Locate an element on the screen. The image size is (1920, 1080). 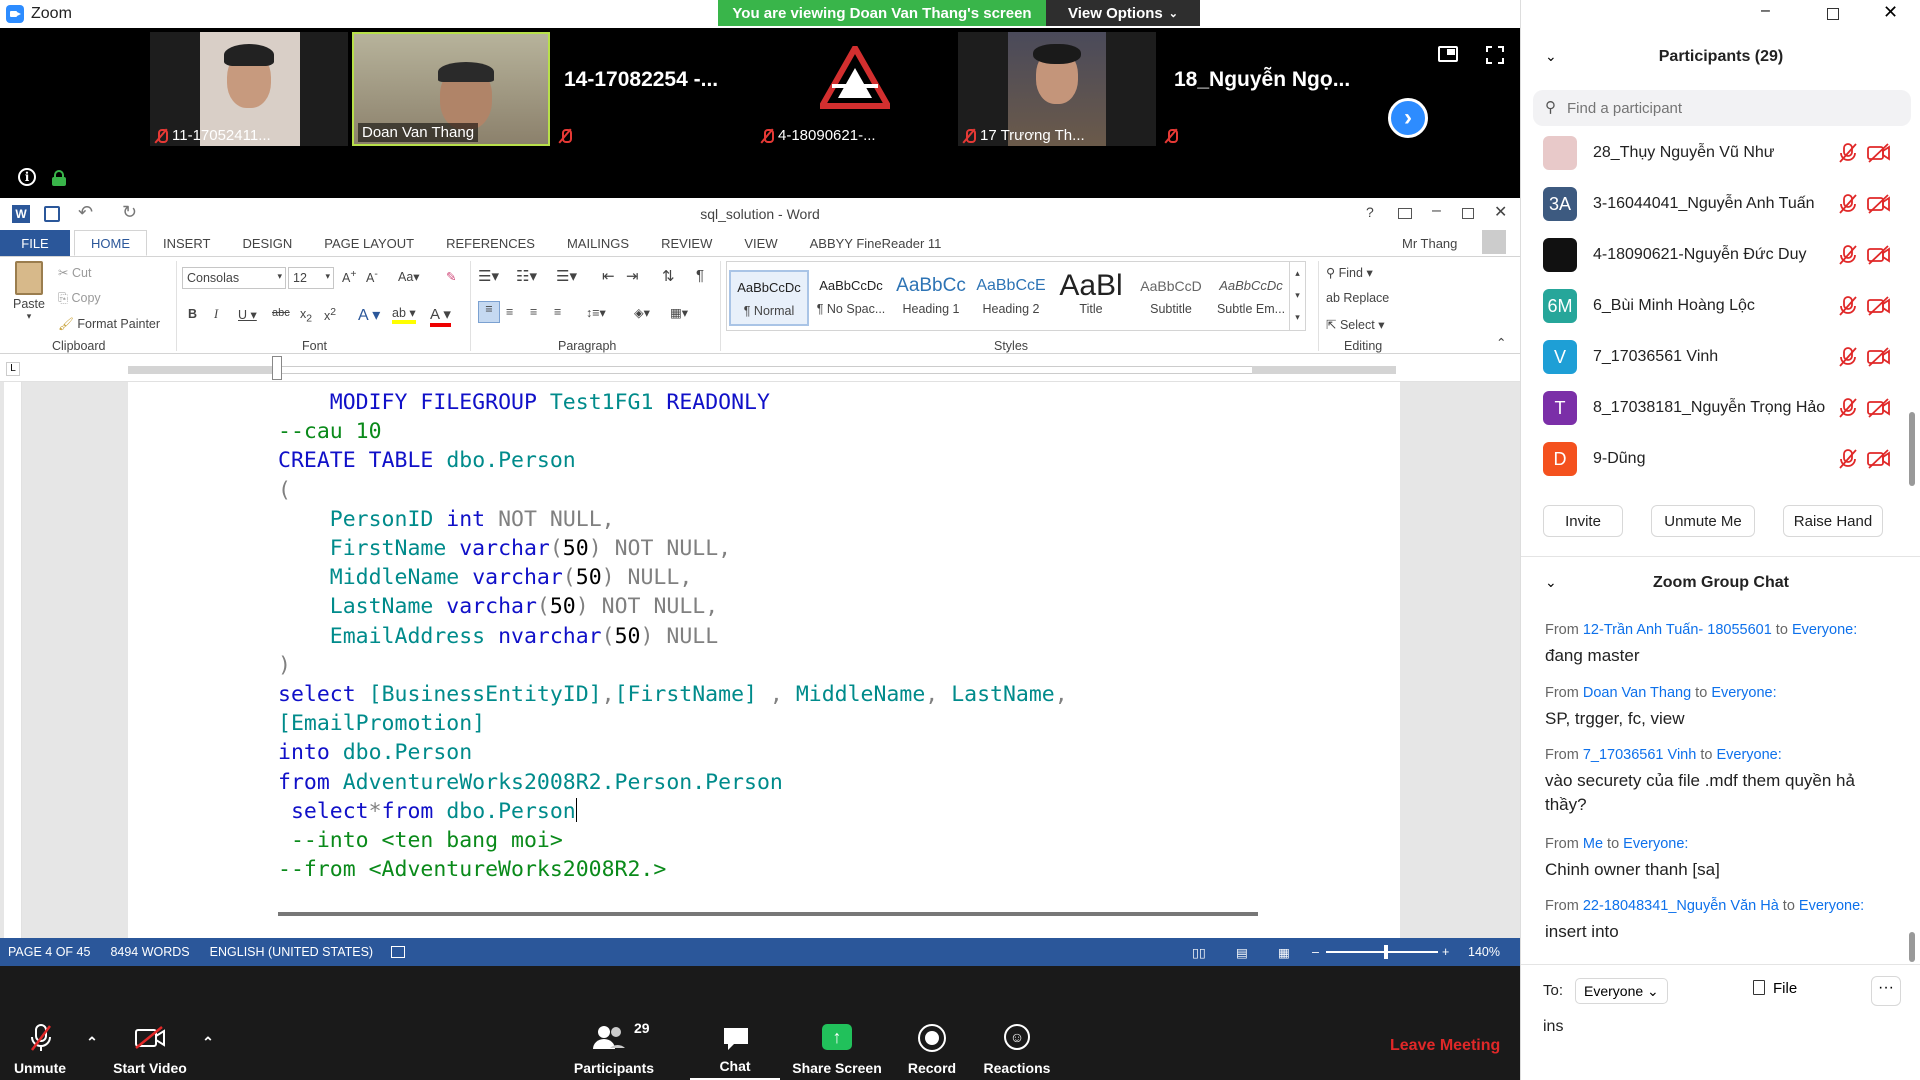
print-layout-icon: ▤ is located at coordinates (1242, 952).